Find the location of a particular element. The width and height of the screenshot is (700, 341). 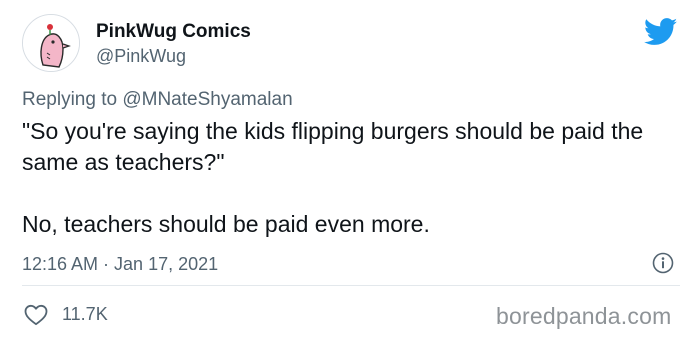

tweet-timestamp: 12:16 AM · Jan 17, 2021 is located at coordinates (120, 264).